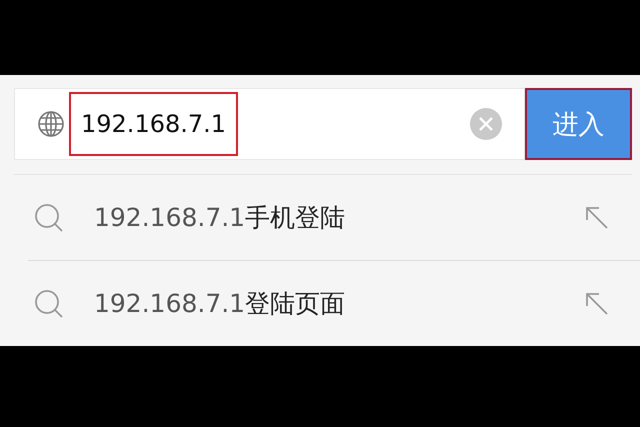 This screenshot has height=427, width=640. Describe the element at coordinates (153, 124) in the screenshot. I see `url-text: 192.168.7.1` at that location.